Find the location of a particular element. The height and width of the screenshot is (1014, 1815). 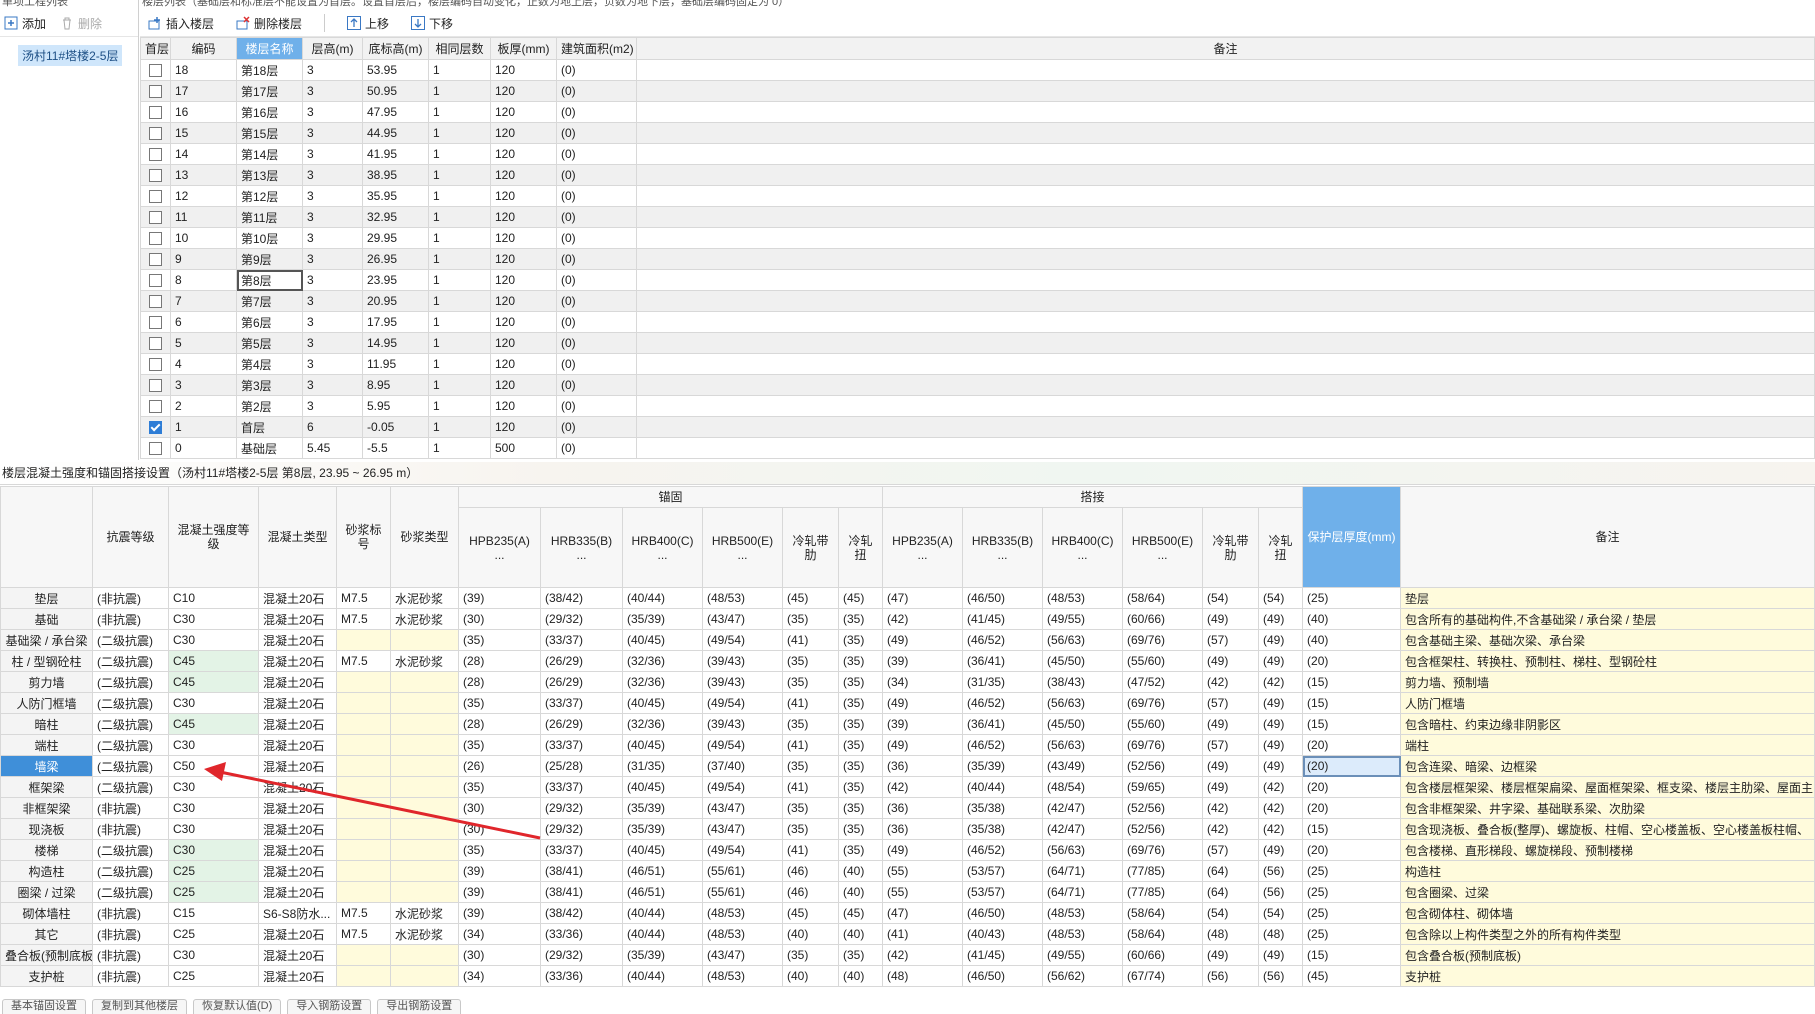

cell-lap-hpb235: (55) is located at coordinates (923, 892).